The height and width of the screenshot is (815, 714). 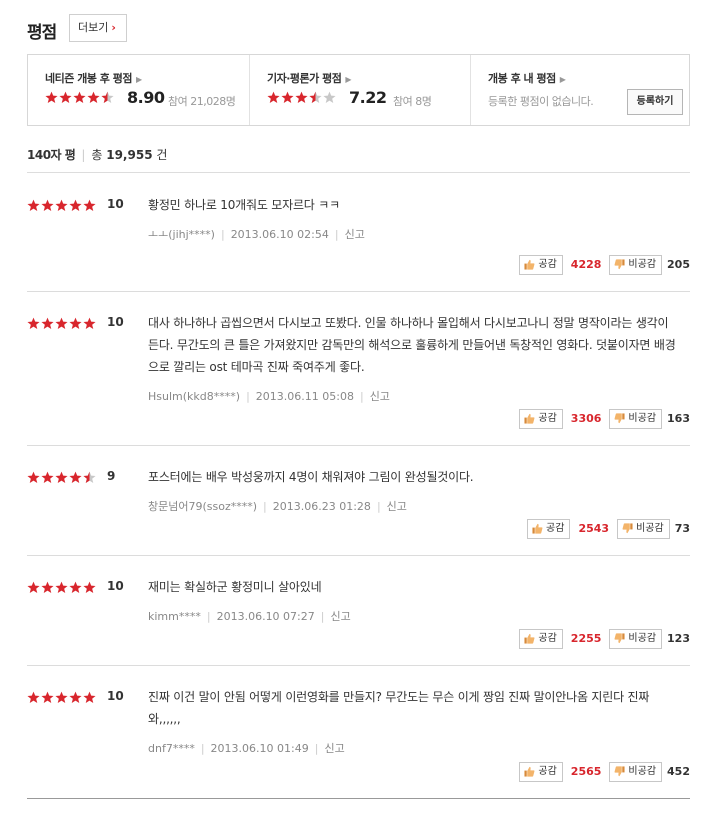 I want to click on netizen-stars, so click(x=80, y=98).